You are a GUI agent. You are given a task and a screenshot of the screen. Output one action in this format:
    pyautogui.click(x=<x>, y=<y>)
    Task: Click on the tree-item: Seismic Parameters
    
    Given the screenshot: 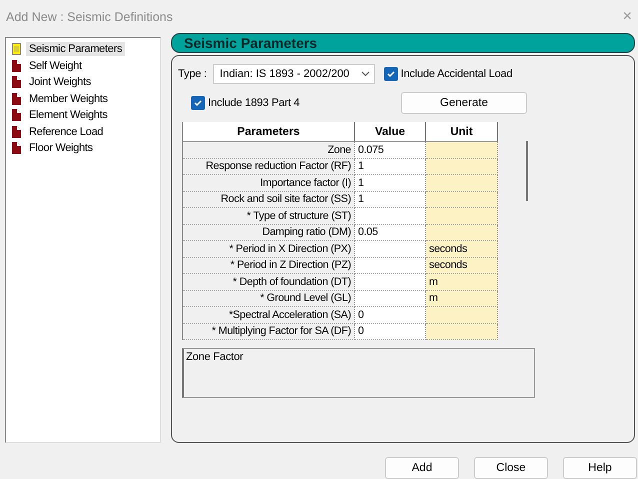 What is the action you would take?
    pyautogui.click(x=76, y=49)
    